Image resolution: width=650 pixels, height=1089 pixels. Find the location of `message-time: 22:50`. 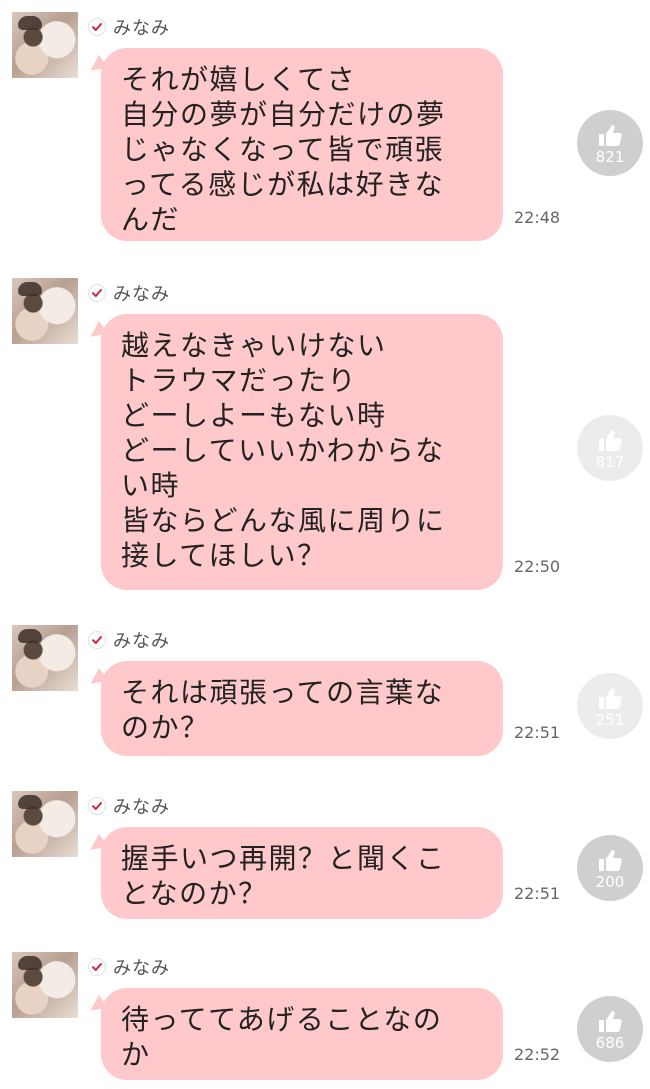

message-time: 22:50 is located at coordinates (537, 566).